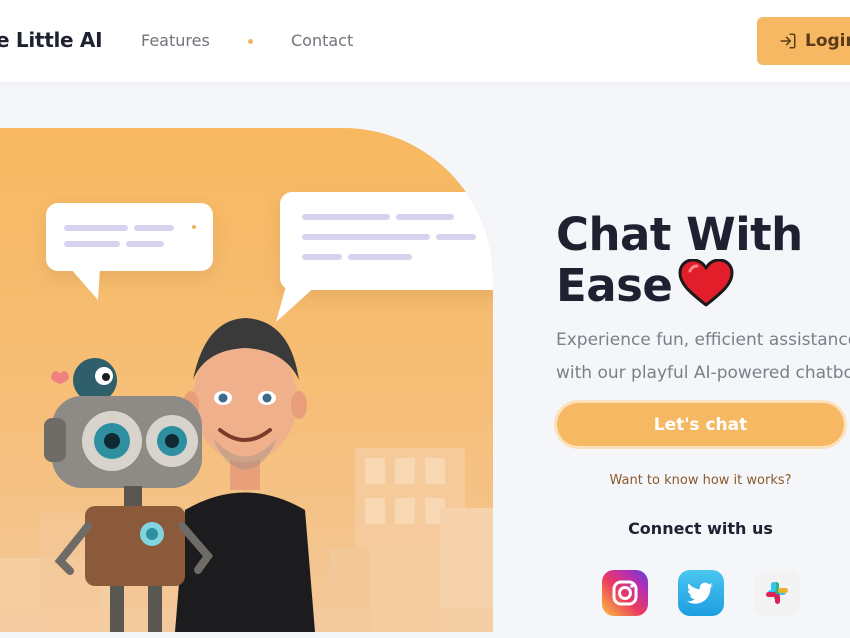  Describe the element at coordinates (614, 285) in the screenshot. I see `hero-title-line2: Ease` at that location.